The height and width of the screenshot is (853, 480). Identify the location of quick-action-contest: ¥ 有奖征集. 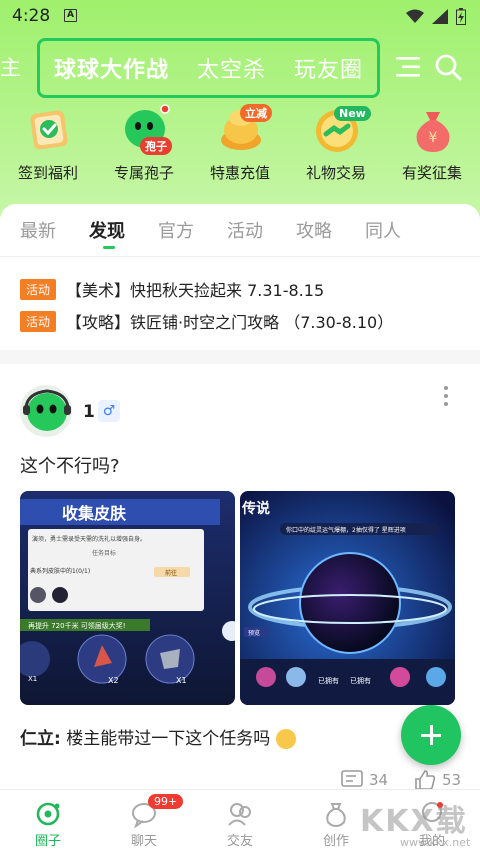
(432, 146).